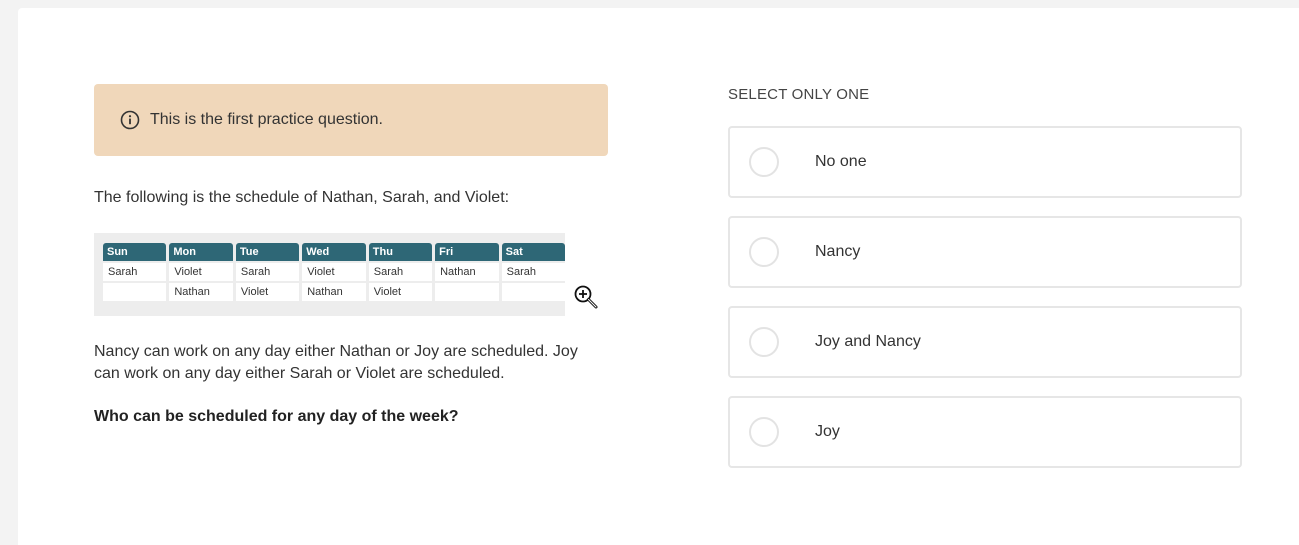 The height and width of the screenshot is (545, 1299). Describe the element at coordinates (201, 252) in the screenshot. I see `schedule-header-mon: Mon` at that location.